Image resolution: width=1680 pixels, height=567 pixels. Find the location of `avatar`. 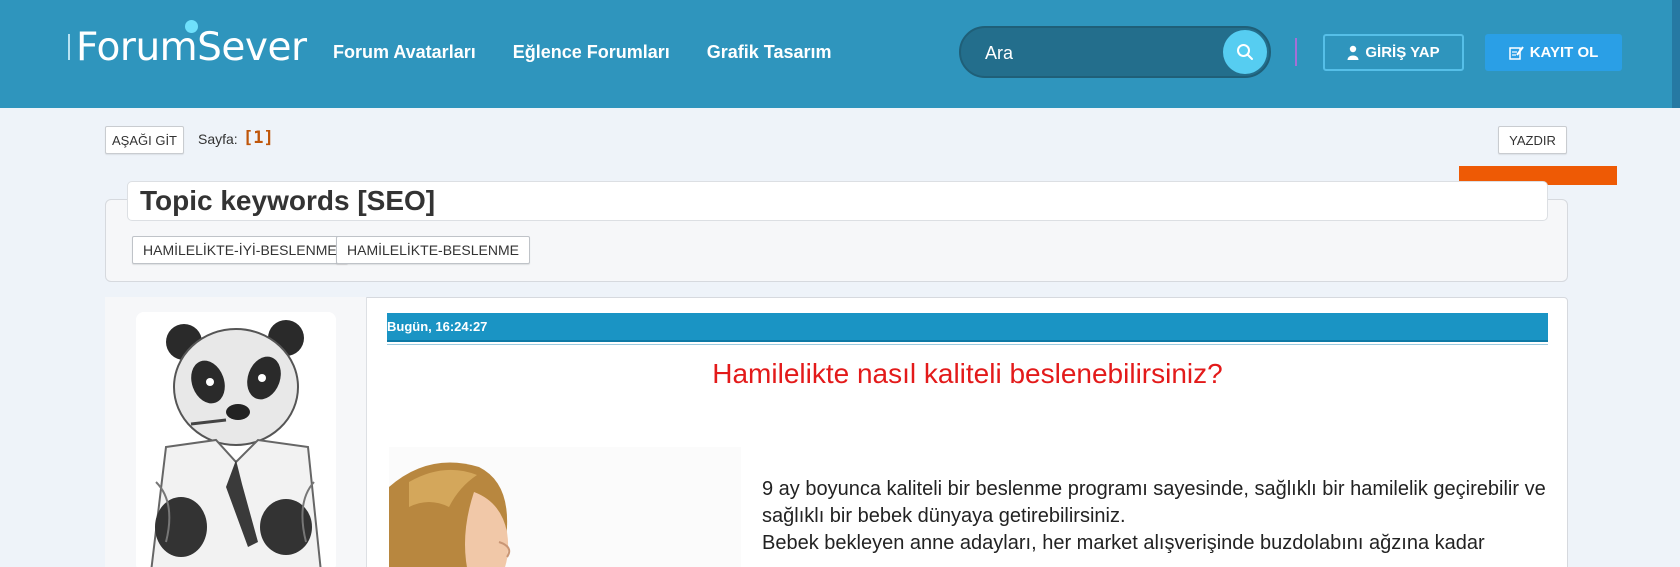

avatar is located at coordinates (236, 439).